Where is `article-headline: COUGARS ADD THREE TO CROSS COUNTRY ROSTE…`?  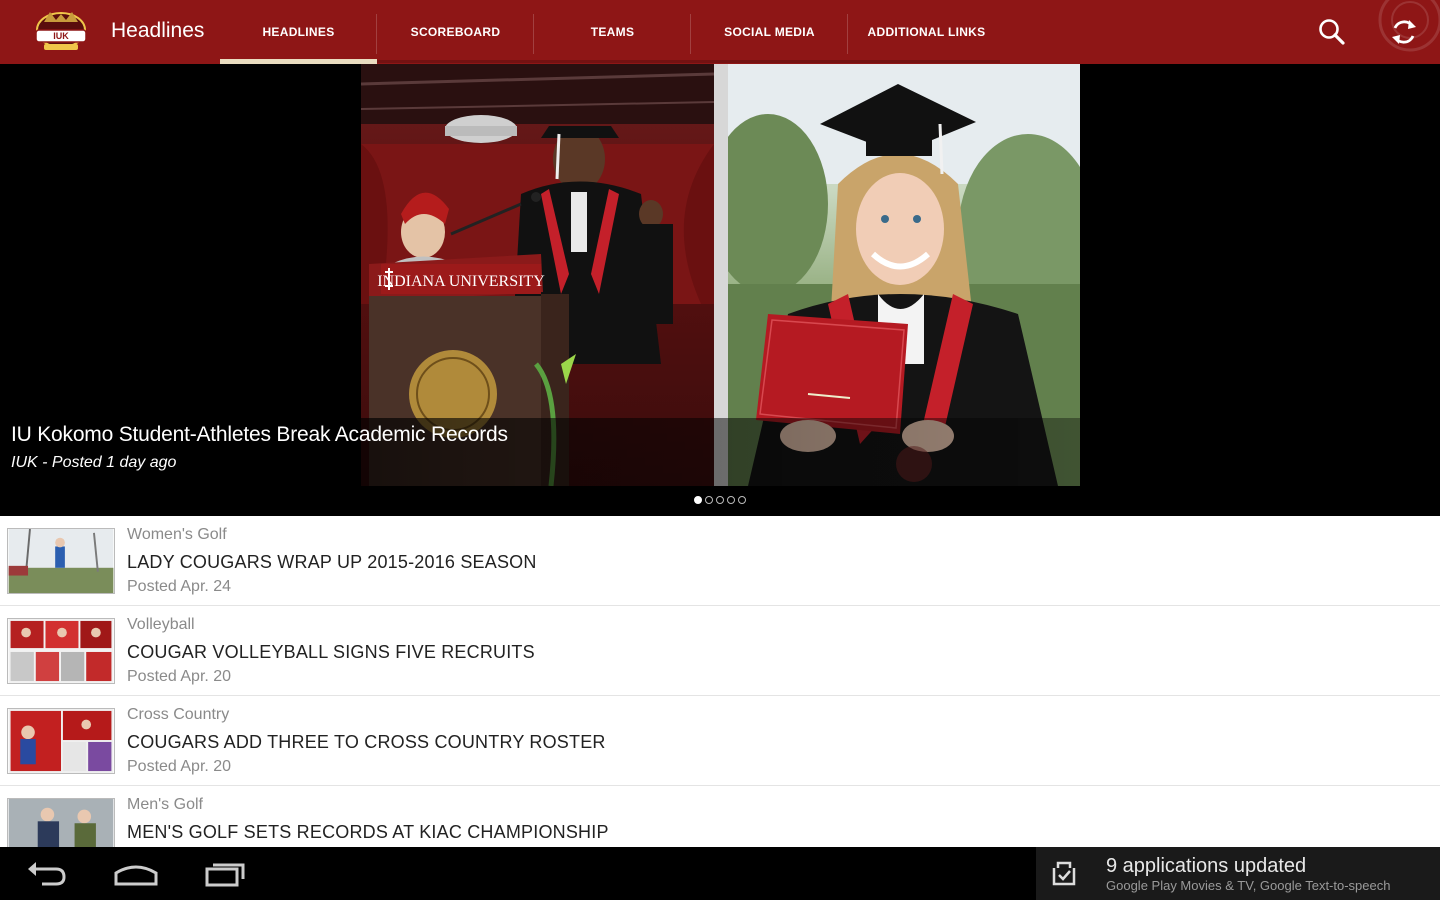
article-headline: COUGARS ADD THREE TO CROSS COUNTRY ROSTE… is located at coordinates (366, 742).